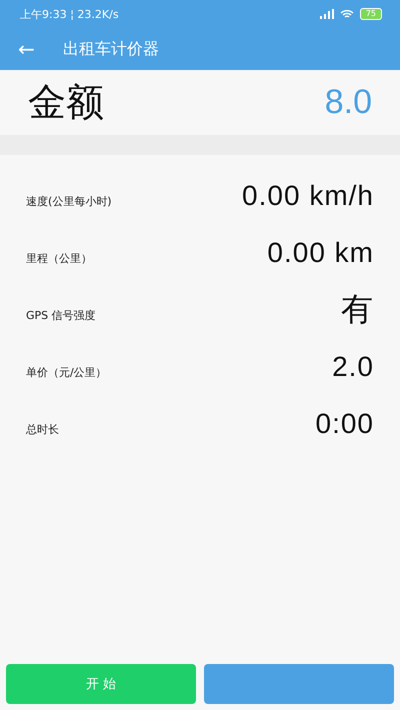  What do you see at coordinates (357, 309) in the screenshot?
I see `row-value: 有` at bounding box center [357, 309].